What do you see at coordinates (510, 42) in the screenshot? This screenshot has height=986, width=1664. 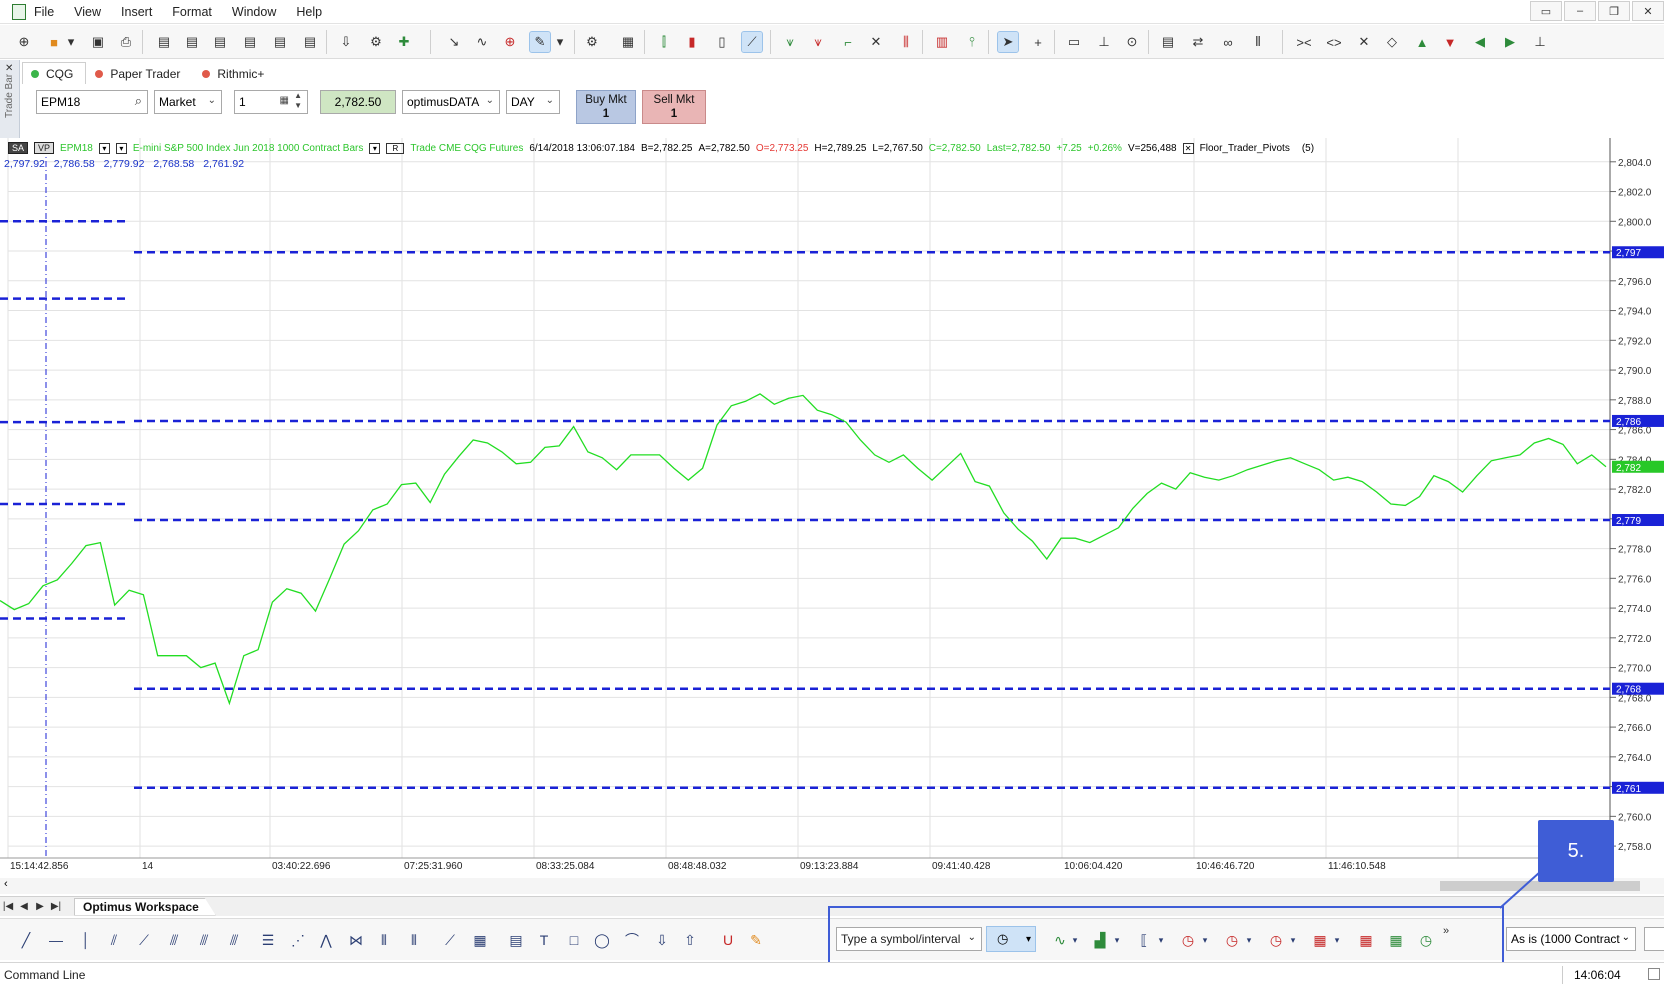 I see `add-marker-icon: ⊕` at bounding box center [510, 42].